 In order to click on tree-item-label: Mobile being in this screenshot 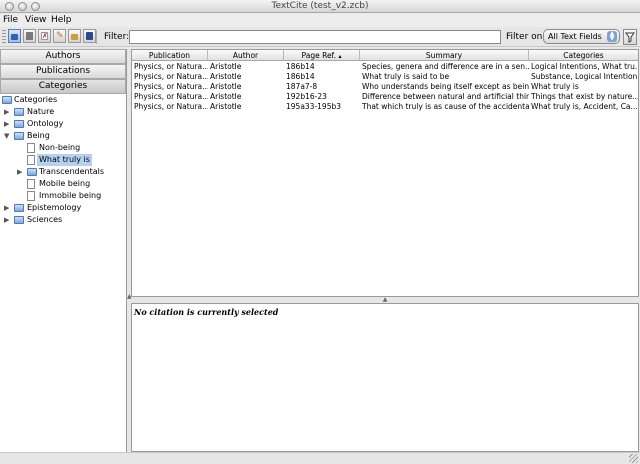, I will do `click(65, 183)`.